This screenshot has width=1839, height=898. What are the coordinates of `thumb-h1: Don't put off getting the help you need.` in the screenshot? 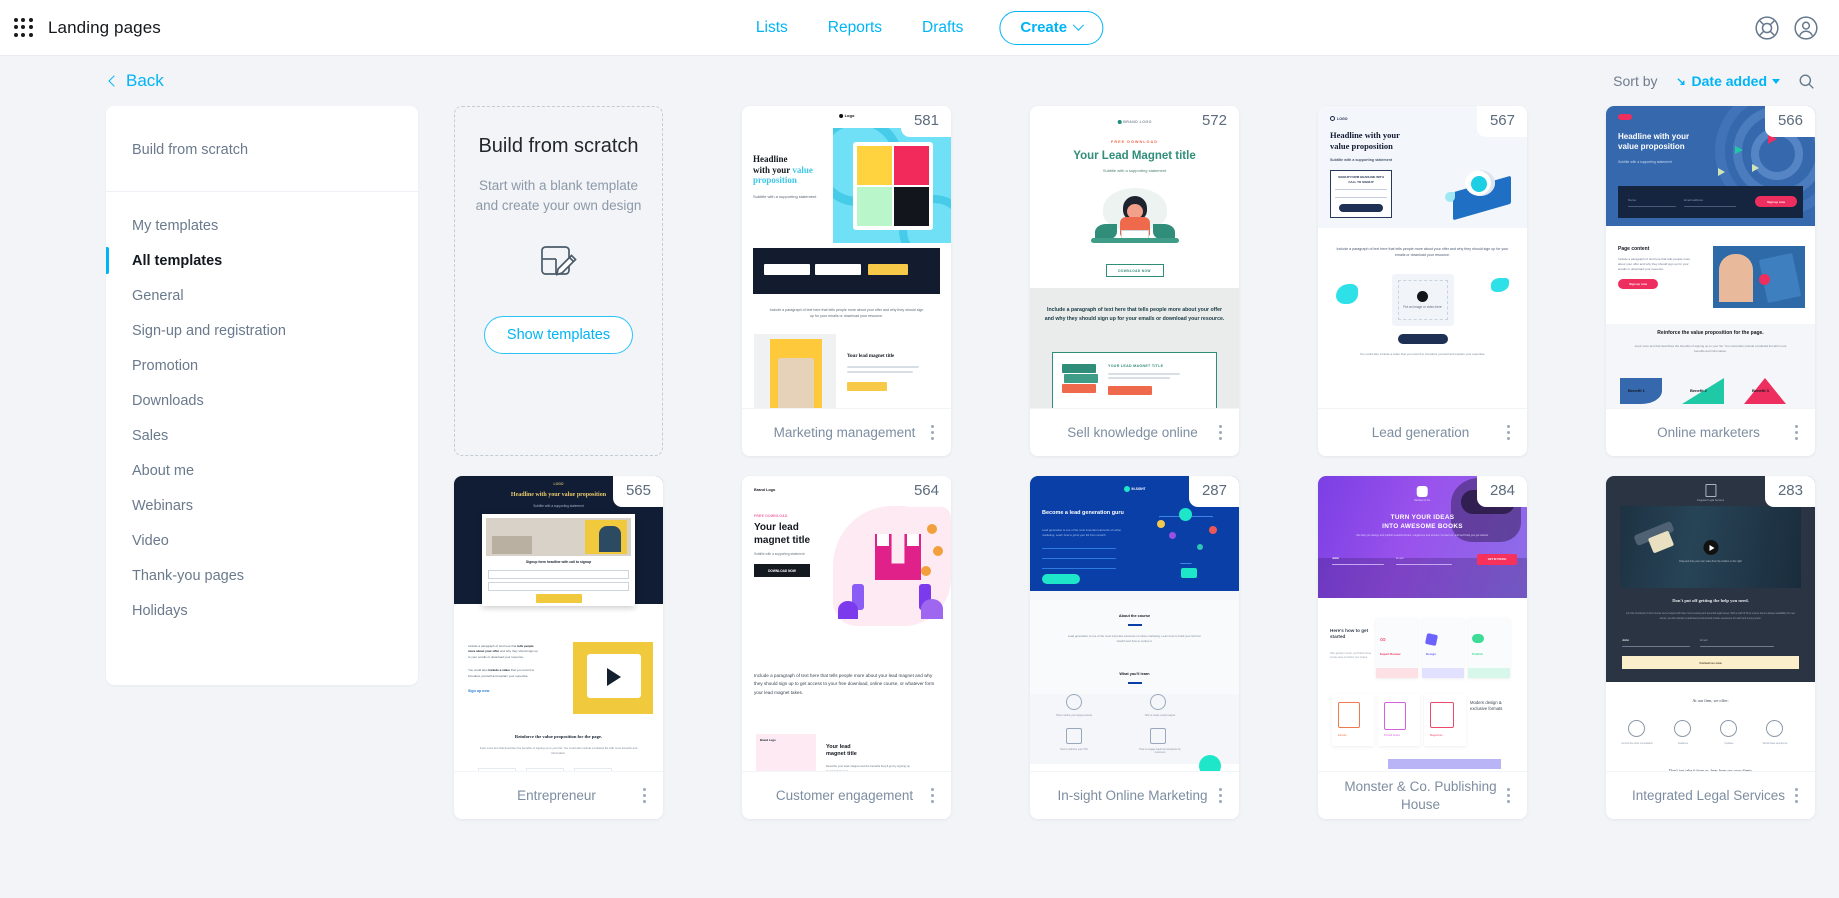 It's located at (1710, 600).